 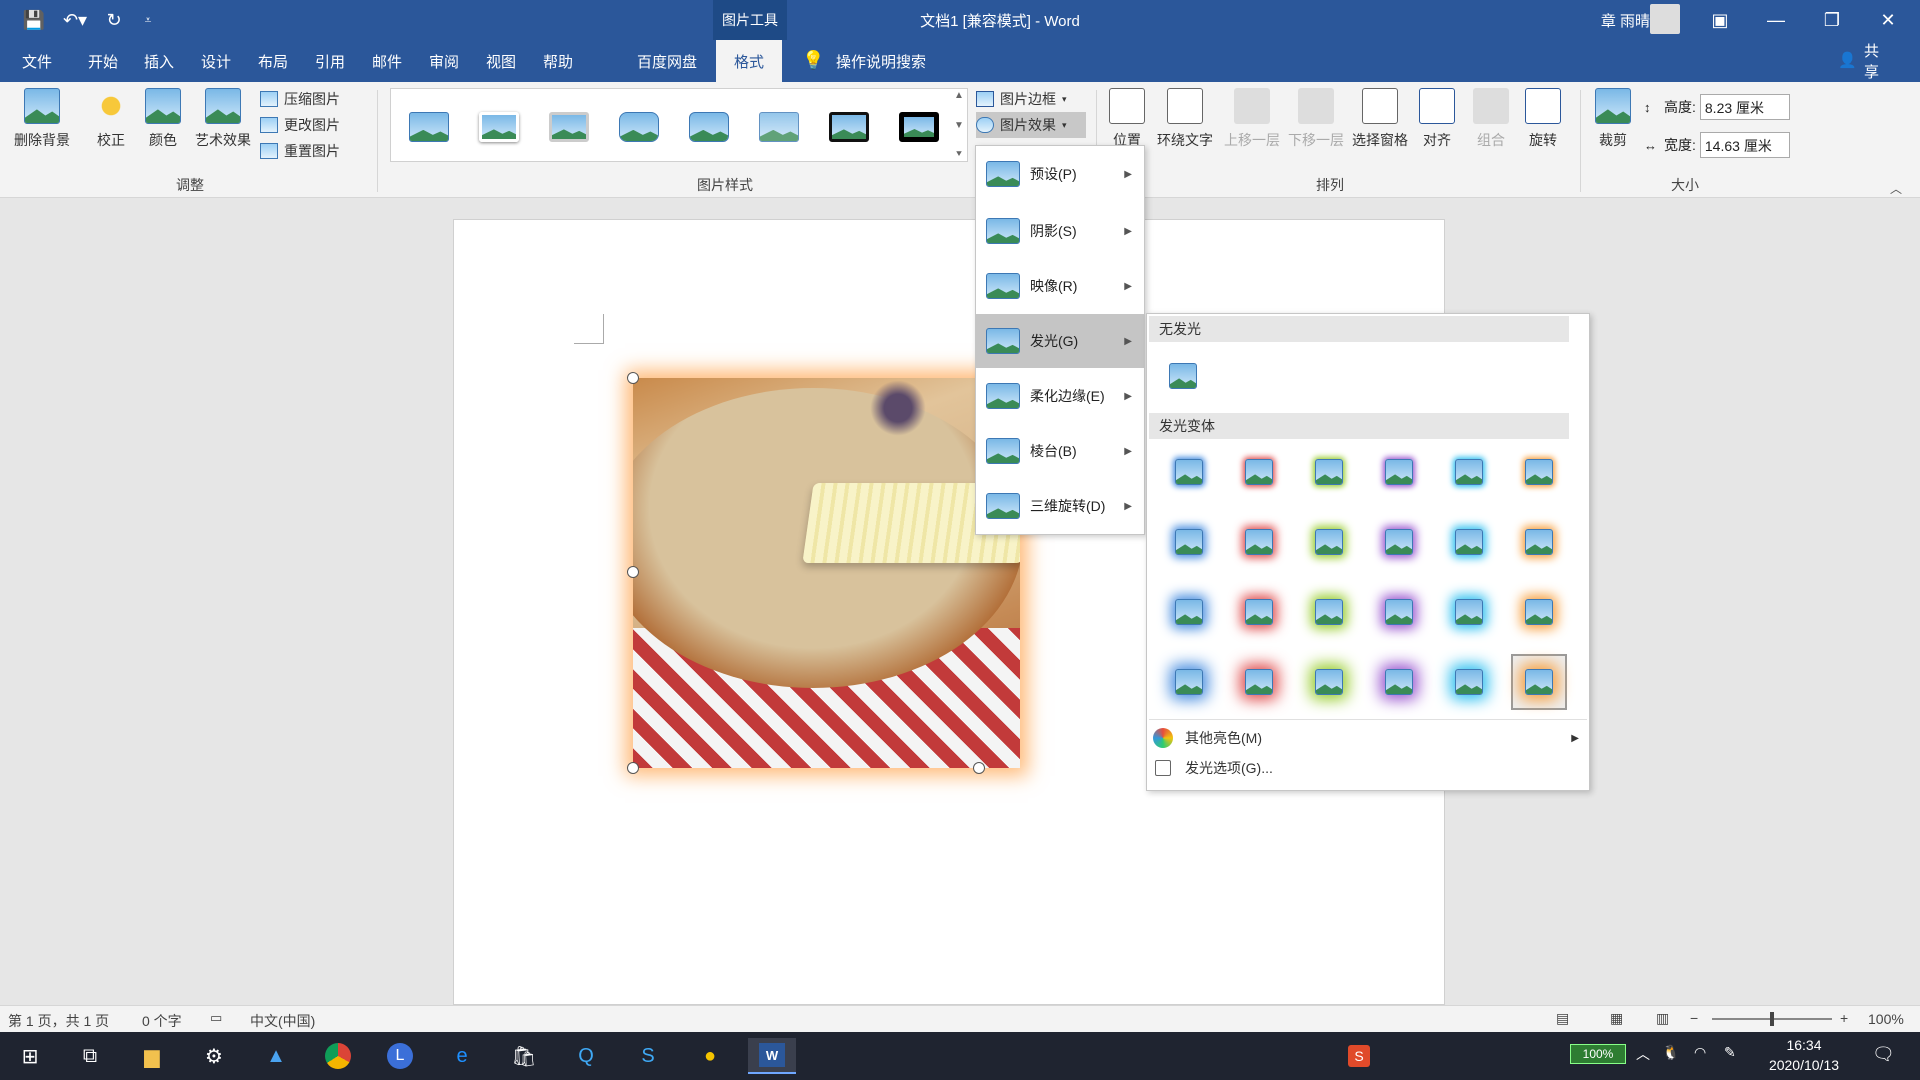 I want to click on glow-variant-r2-c3, so click(x=1329, y=542).